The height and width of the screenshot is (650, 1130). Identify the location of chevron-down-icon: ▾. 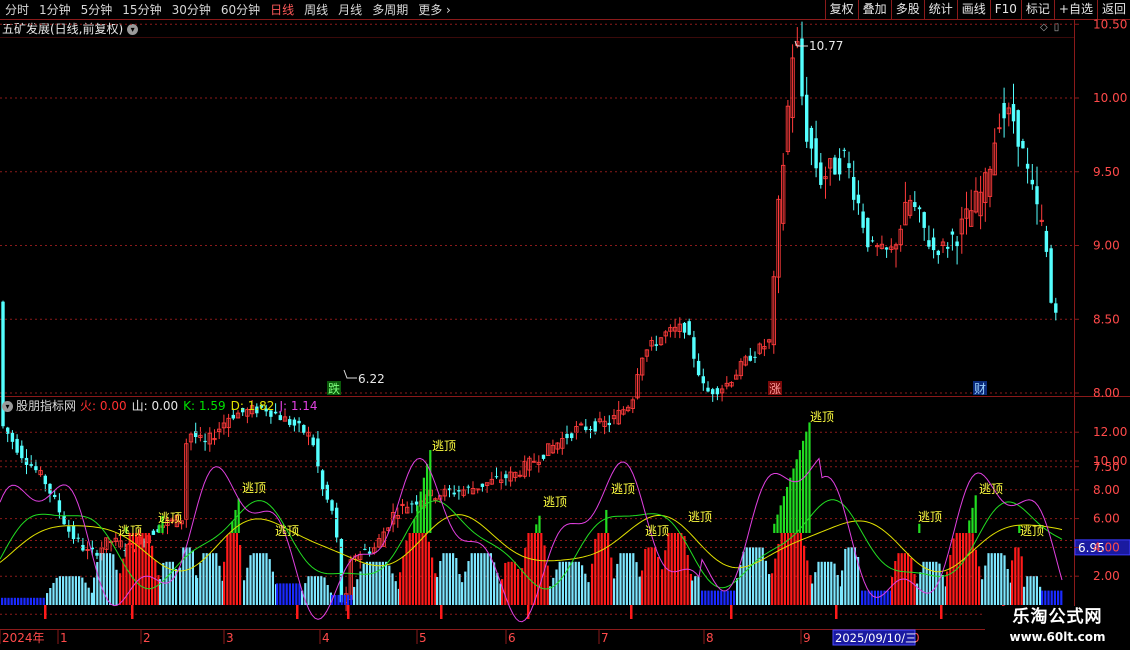
(7, 406).